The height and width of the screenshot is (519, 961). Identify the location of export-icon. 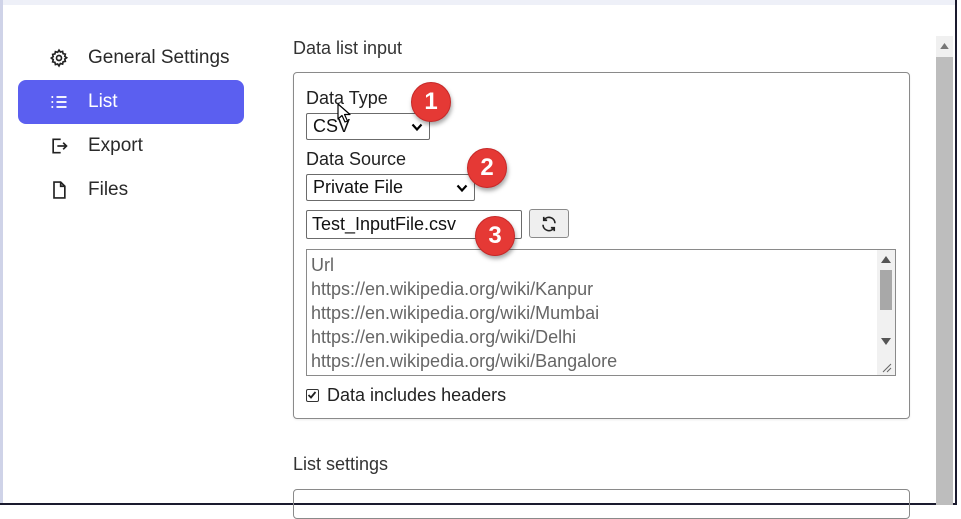
(59, 146).